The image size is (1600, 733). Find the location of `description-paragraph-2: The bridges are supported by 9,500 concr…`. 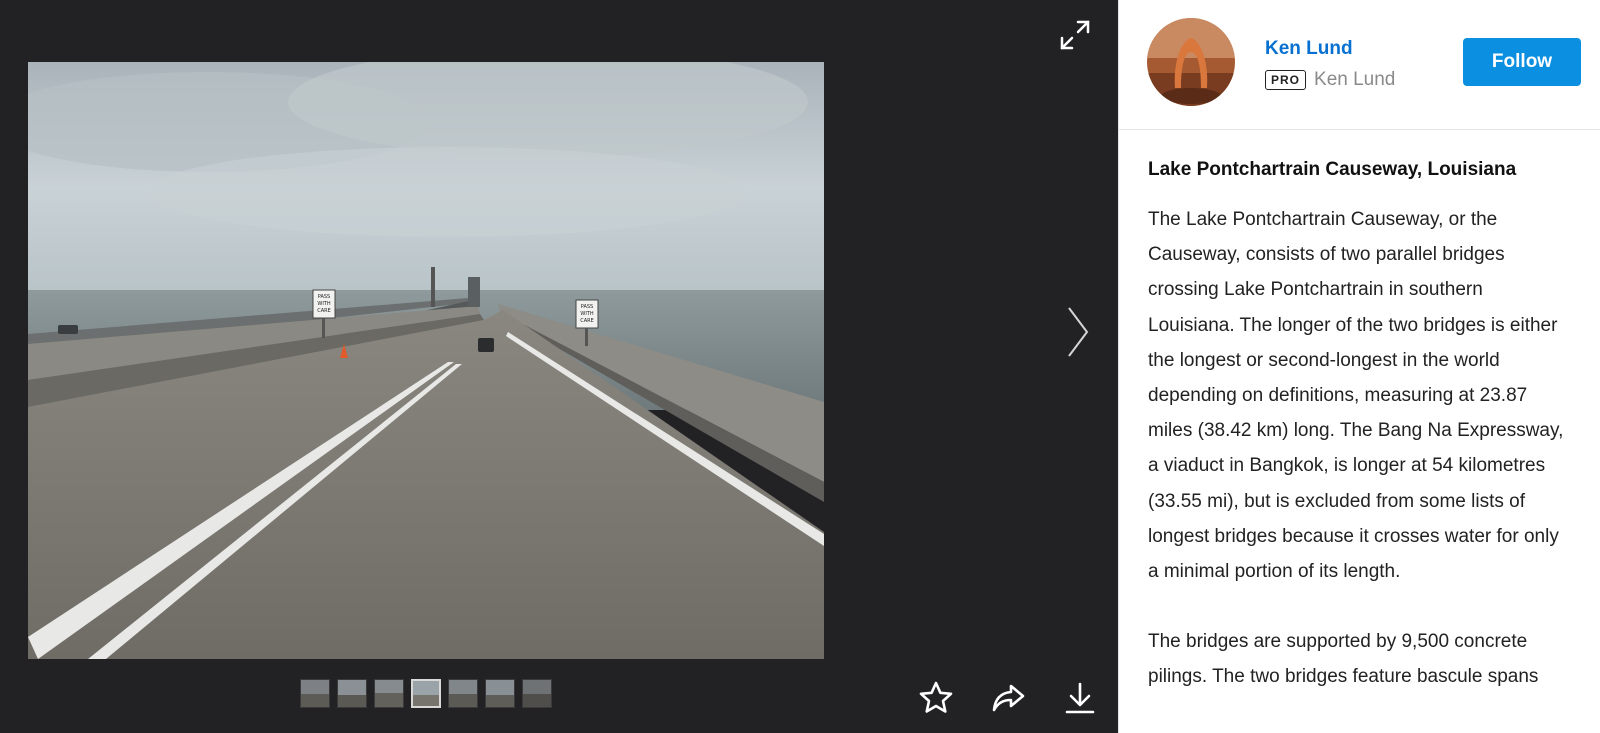

description-paragraph-2: The bridges are supported by 9,500 concr… is located at coordinates (1343, 659).